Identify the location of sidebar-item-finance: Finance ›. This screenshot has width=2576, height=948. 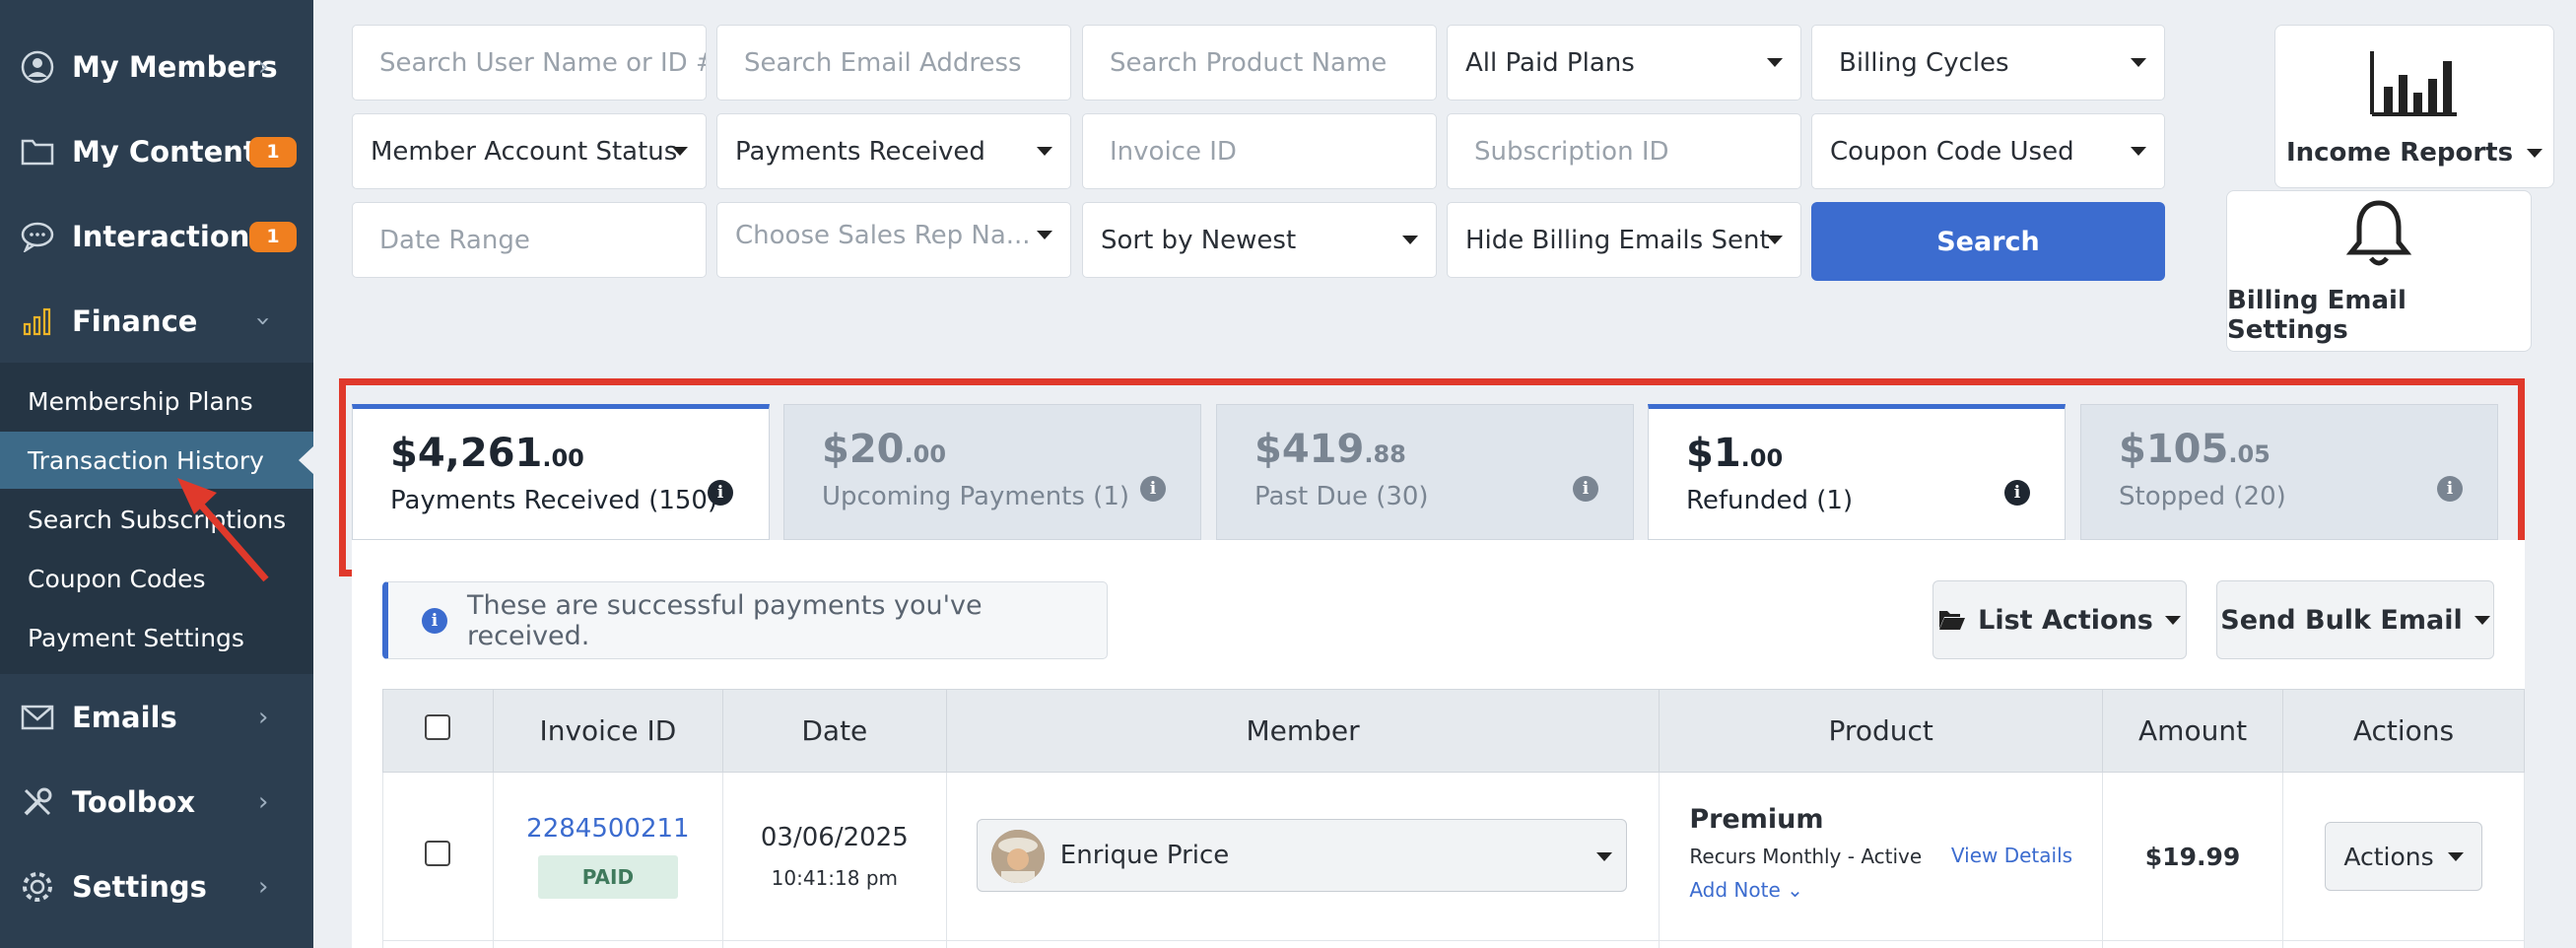
(156, 321).